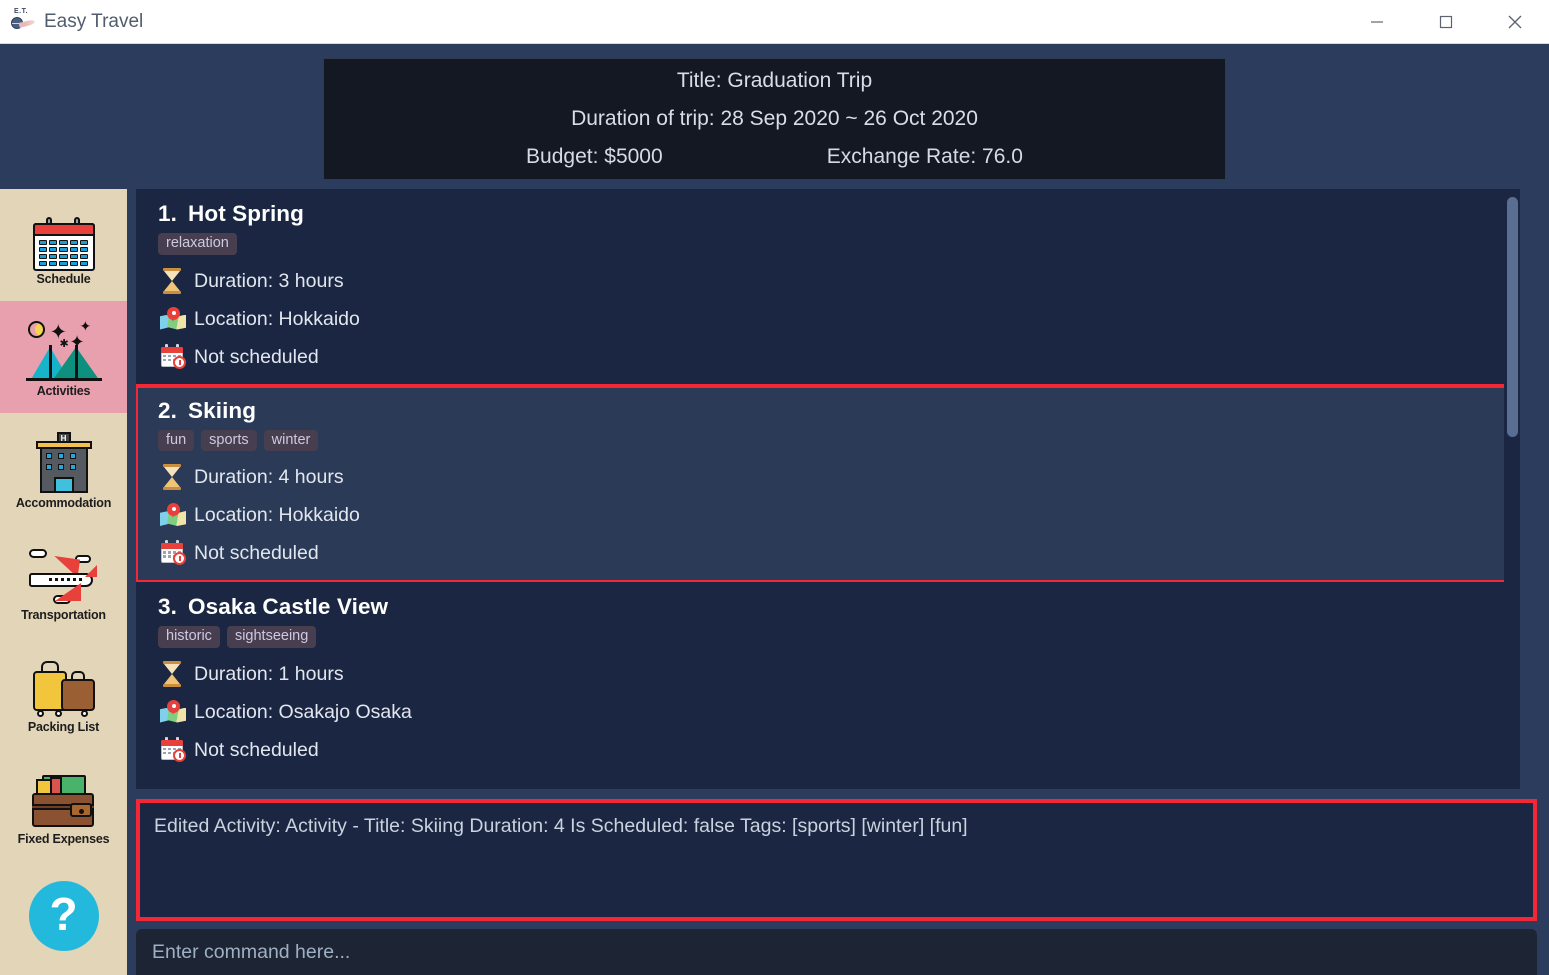 The image size is (1549, 975). What do you see at coordinates (167, 606) in the screenshot?
I see `activity-number: 3.` at bounding box center [167, 606].